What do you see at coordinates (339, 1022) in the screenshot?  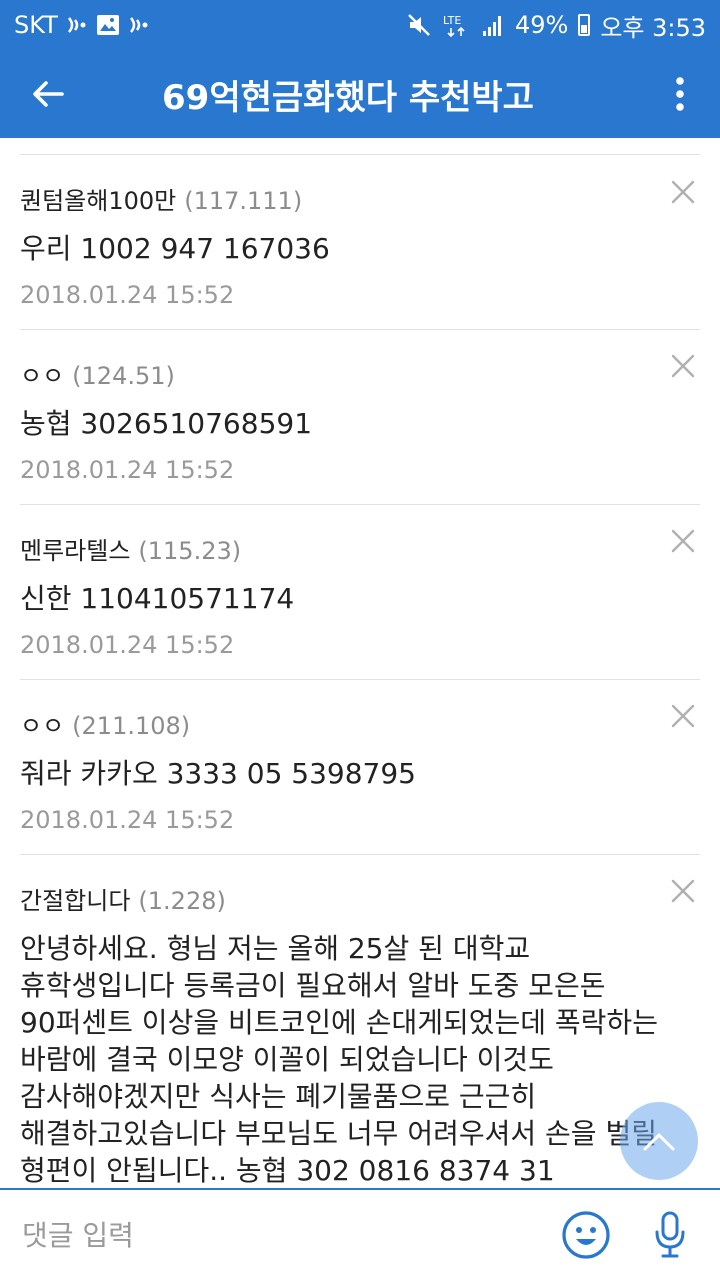 I see `comment-text-line: 90퍼센트 이상을 비트코인에 손대게되었는데 폭락하는` at bounding box center [339, 1022].